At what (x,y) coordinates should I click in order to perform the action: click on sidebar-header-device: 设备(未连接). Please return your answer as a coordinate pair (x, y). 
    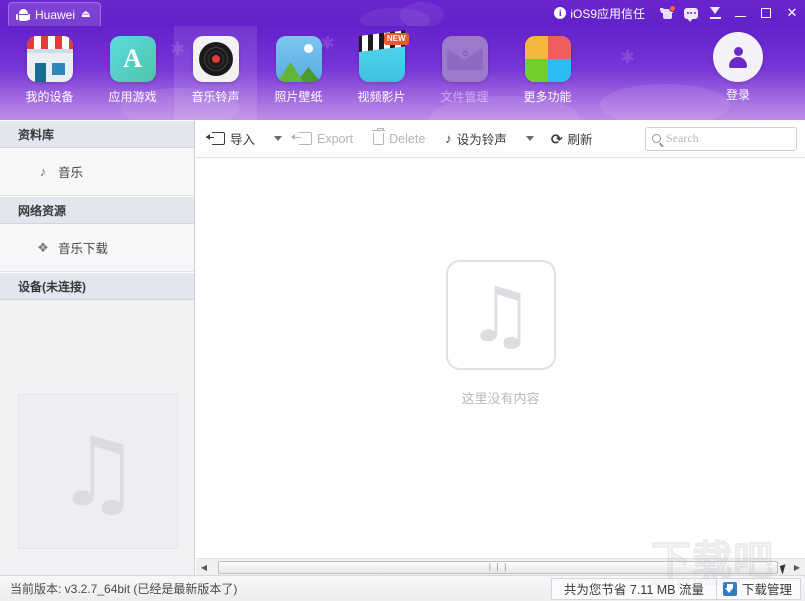
    Looking at the image, I should click on (97, 286).